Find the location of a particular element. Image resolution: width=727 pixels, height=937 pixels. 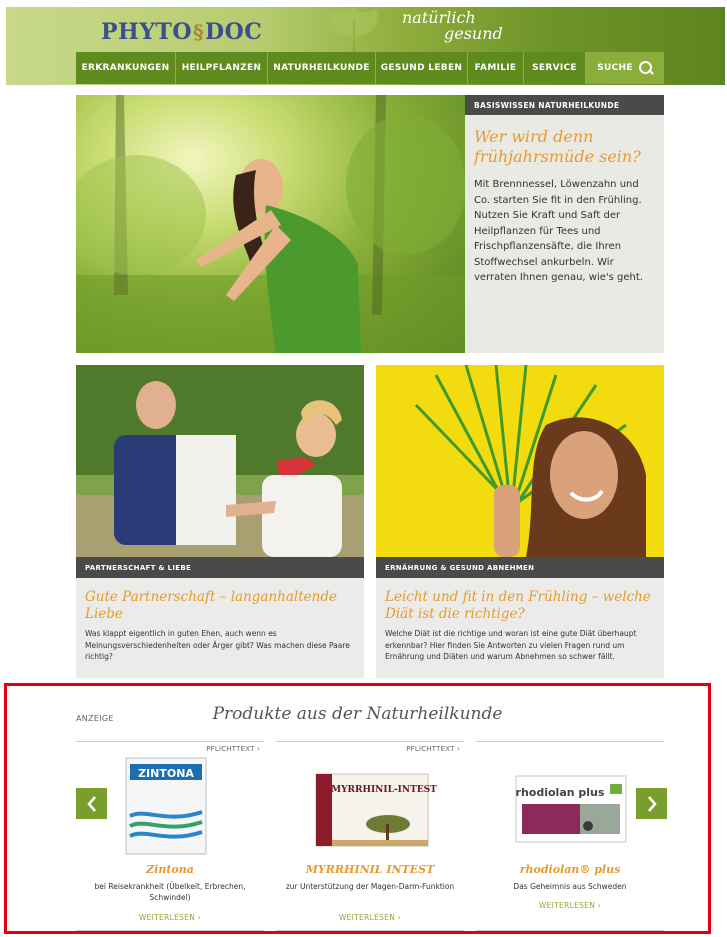

site-logo: PHYTO § DOC is located at coordinates (181, 32).